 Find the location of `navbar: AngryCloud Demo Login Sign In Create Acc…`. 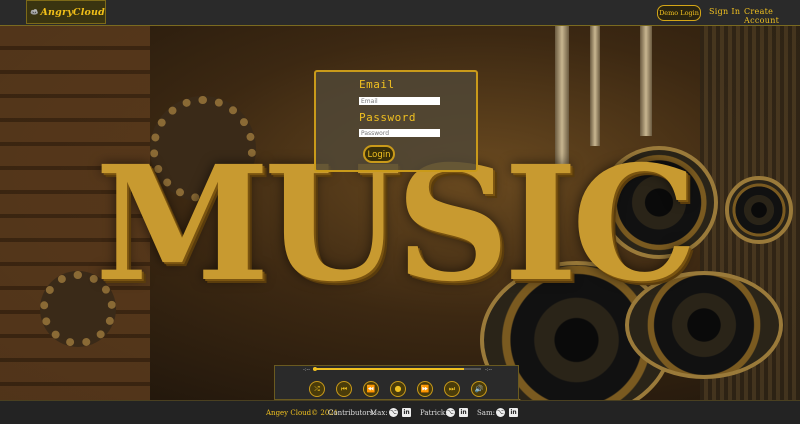

navbar: AngryCloud Demo Login Sign In Create Acc… is located at coordinates (400, 13).